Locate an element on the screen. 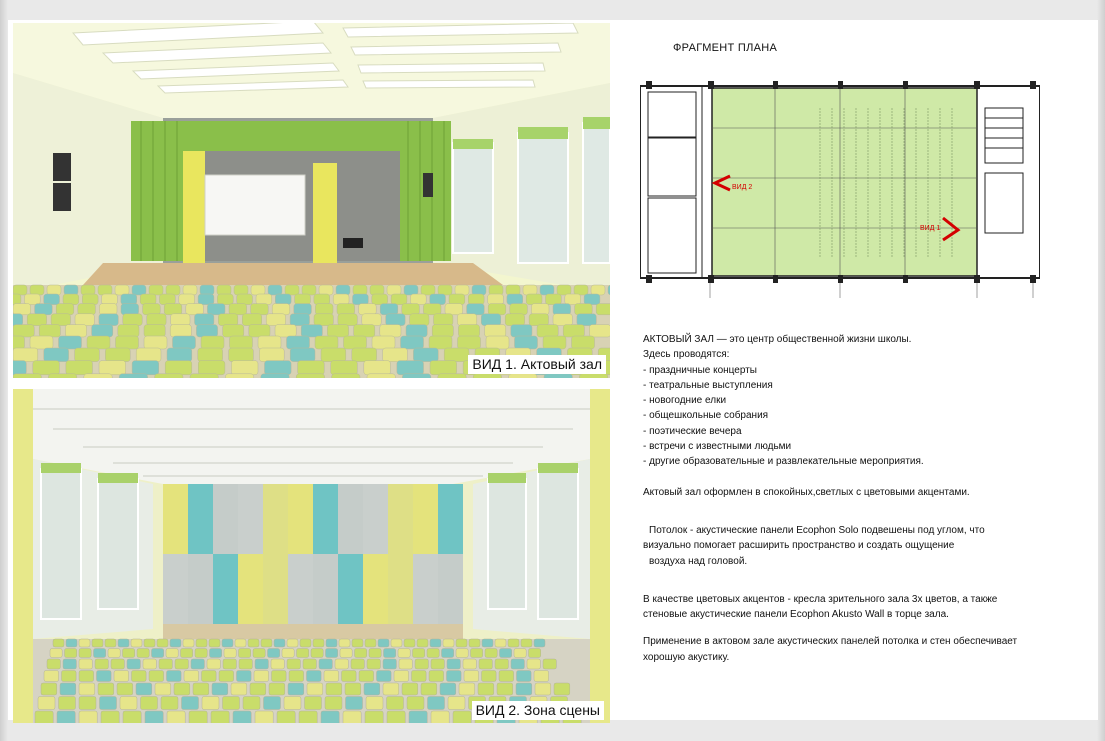 The width and height of the screenshot is (1105, 741). floor-plan: ВИД 2 ВИД 1 is located at coordinates (840, 189).